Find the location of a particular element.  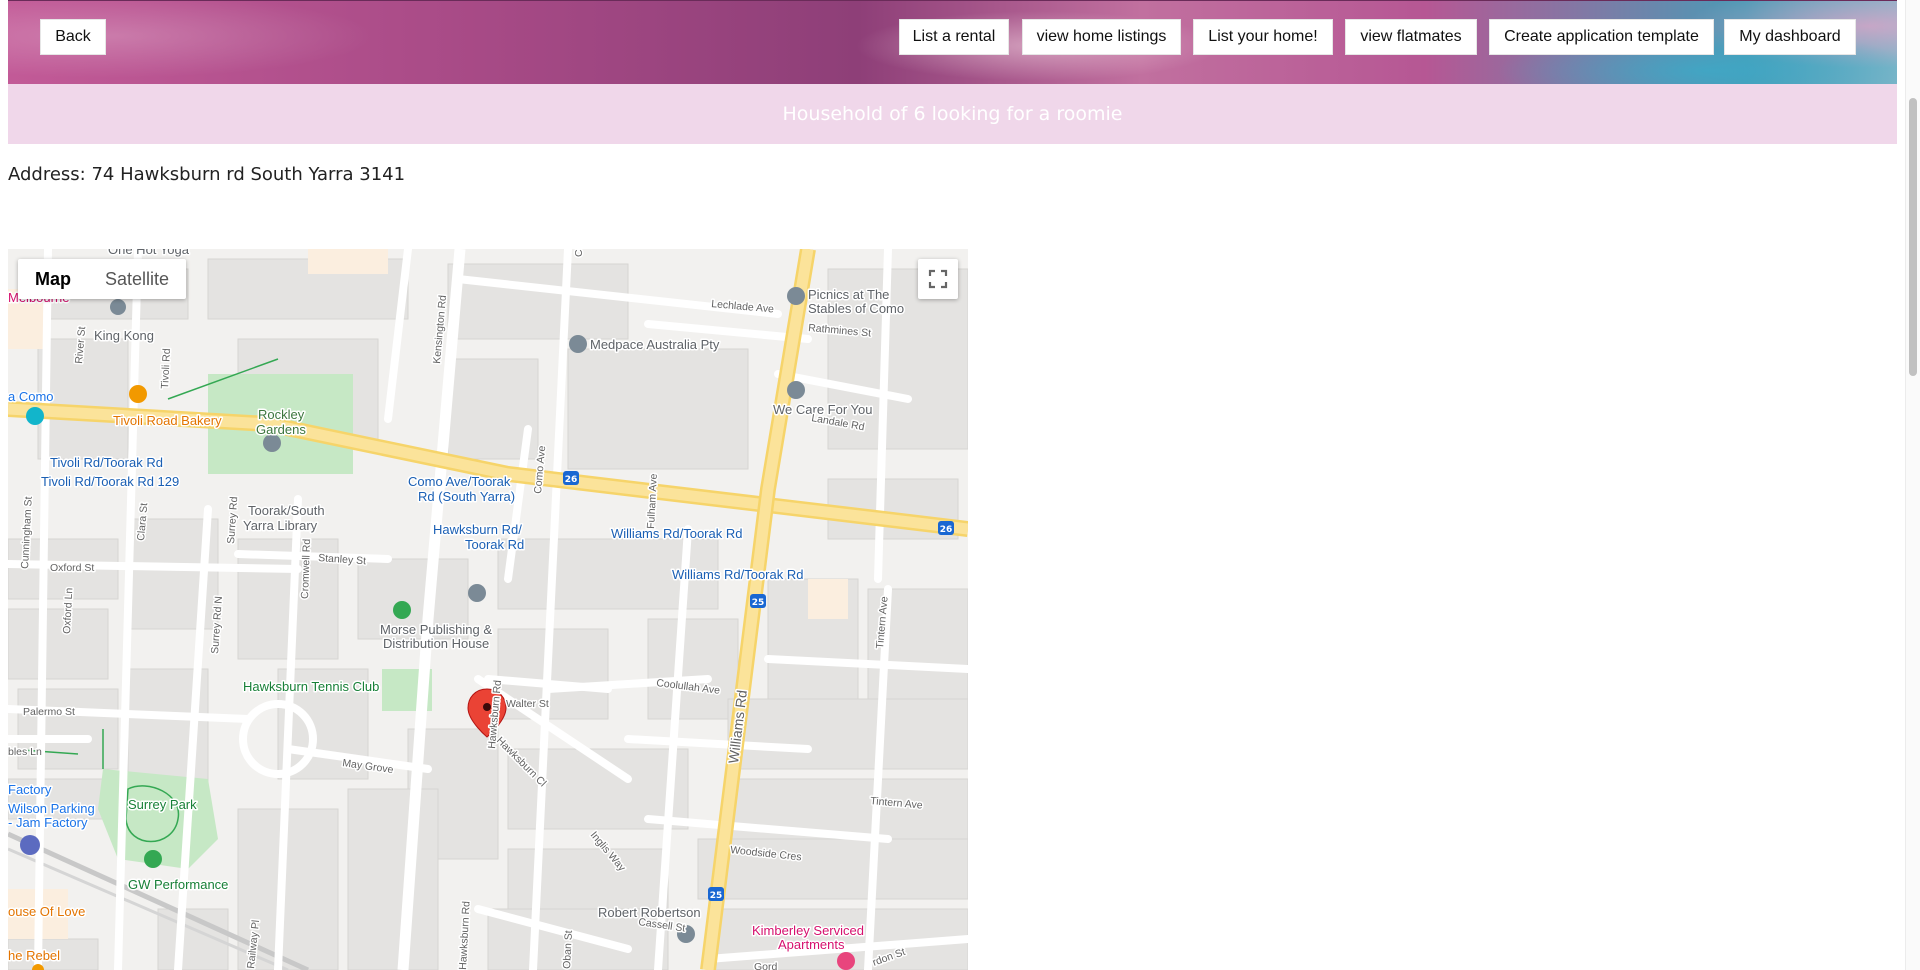

place-label: Factory is located at coordinates (30, 789).